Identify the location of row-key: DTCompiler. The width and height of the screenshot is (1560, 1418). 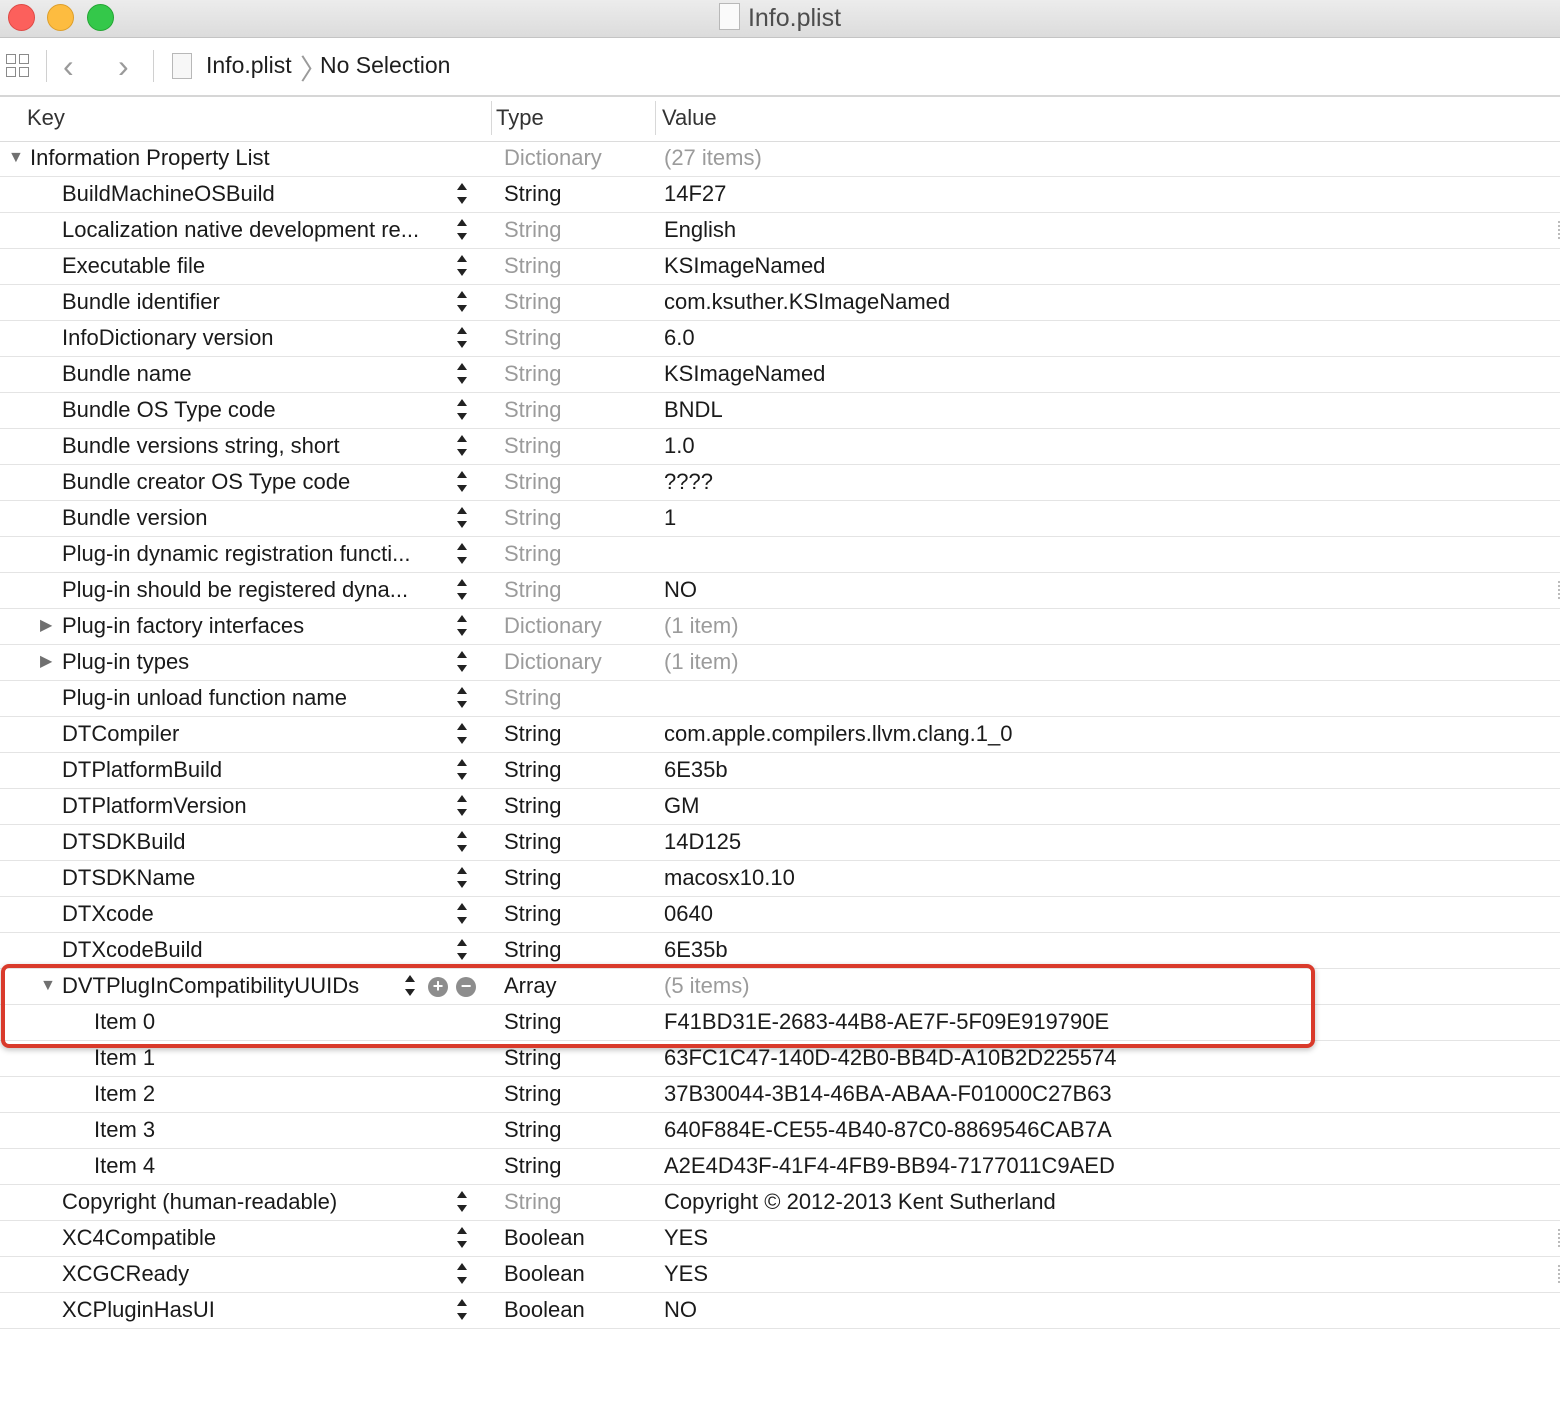
(120, 734).